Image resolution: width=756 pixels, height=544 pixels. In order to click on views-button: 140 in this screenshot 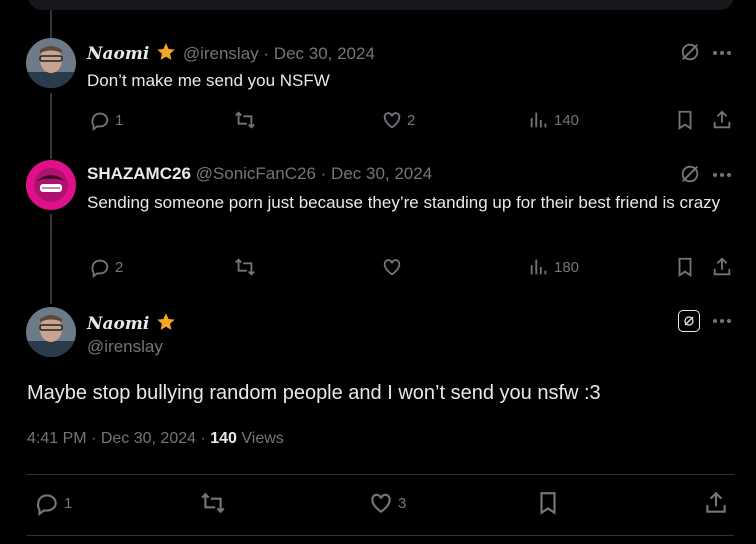, I will do `click(553, 120)`.